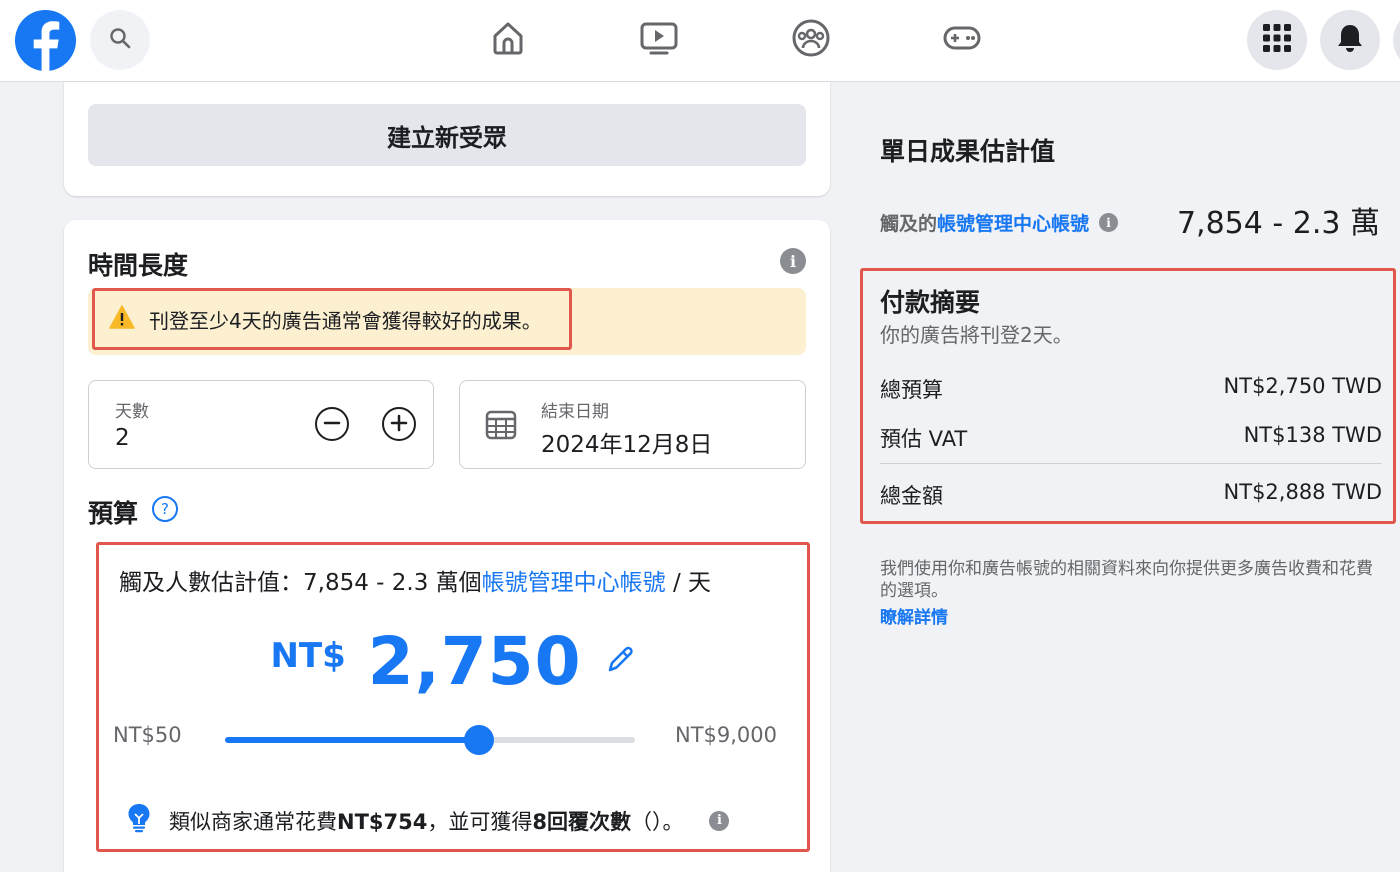  I want to click on reach-per-day: / 天, so click(688, 583).